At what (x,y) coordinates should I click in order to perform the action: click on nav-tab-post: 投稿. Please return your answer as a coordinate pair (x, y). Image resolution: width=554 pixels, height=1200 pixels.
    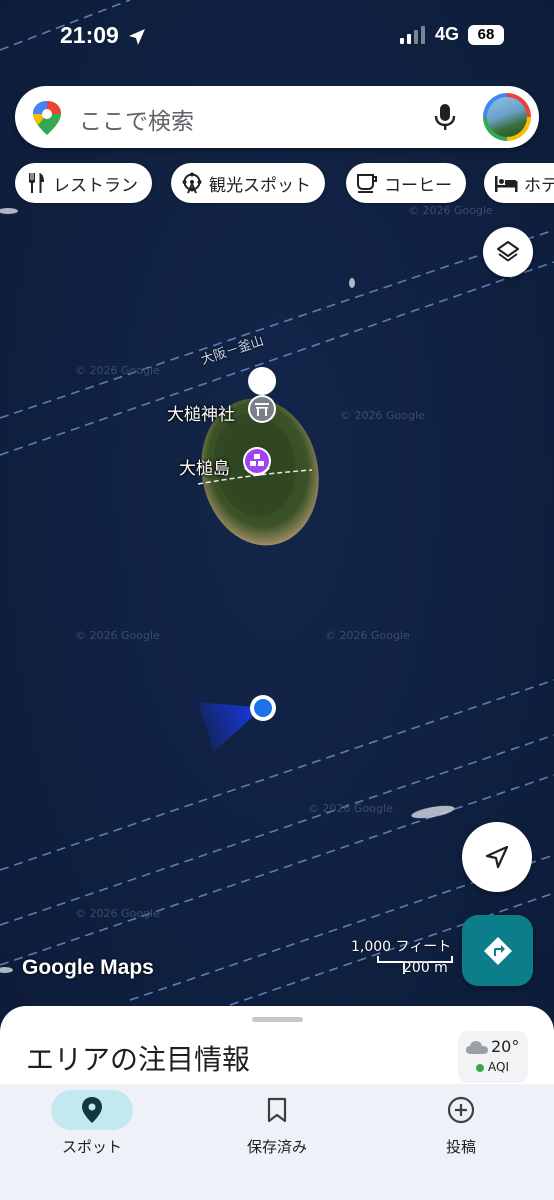
    Looking at the image, I should click on (461, 1142).